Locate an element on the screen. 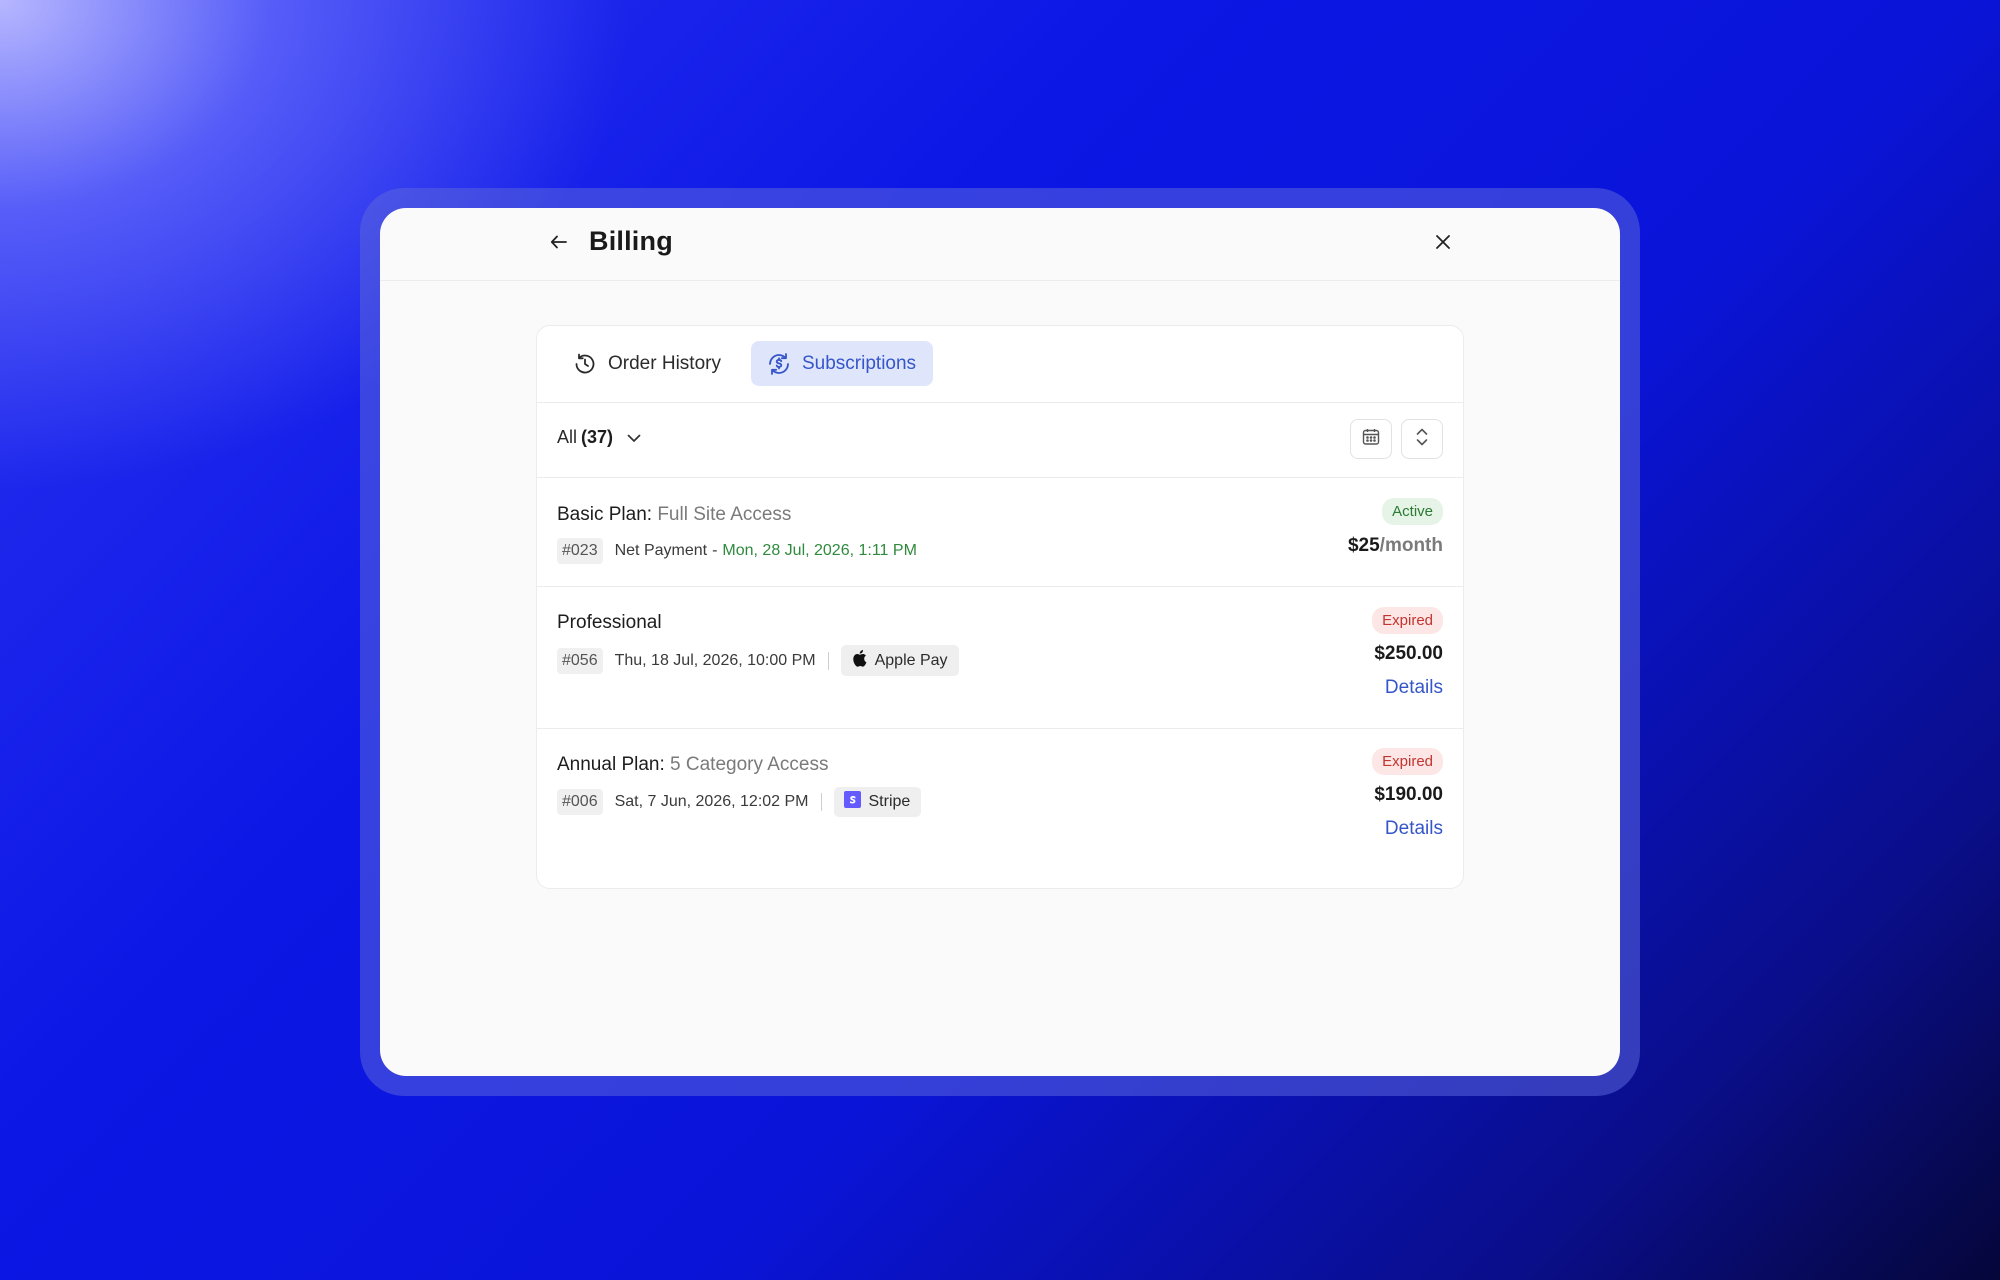  apple-icon is located at coordinates (859, 660).